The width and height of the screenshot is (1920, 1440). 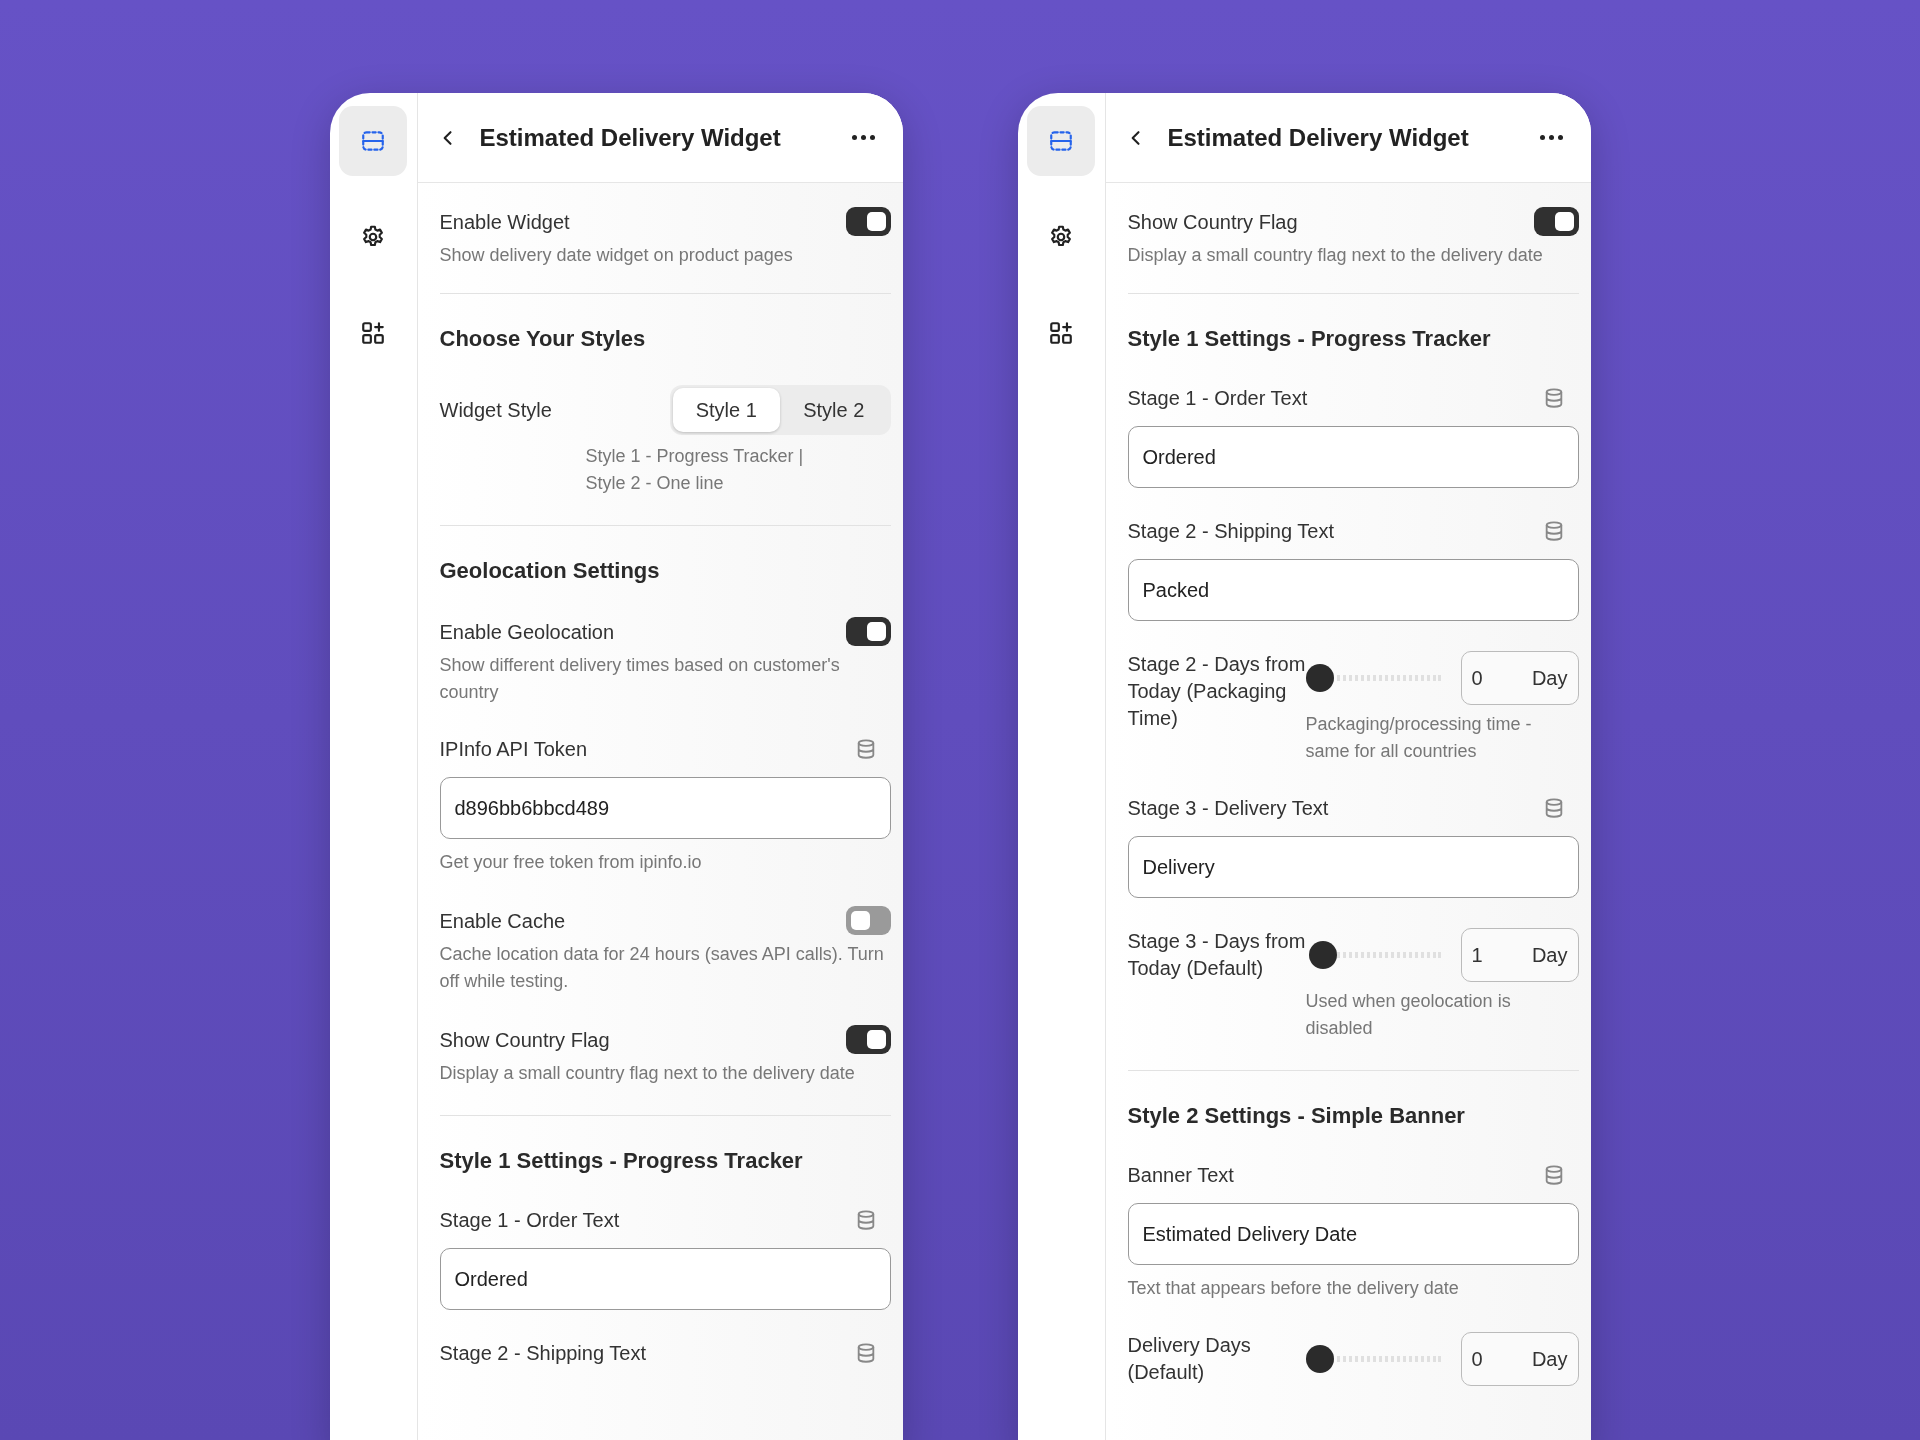 What do you see at coordinates (665, 808) in the screenshot?
I see `text-input: d896bb6bbcd489` at bounding box center [665, 808].